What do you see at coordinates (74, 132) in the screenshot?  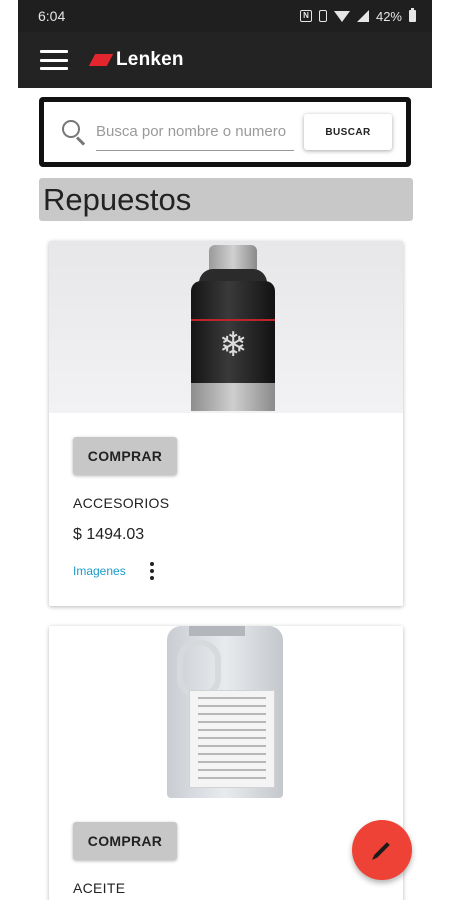 I see `search-icon` at bounding box center [74, 132].